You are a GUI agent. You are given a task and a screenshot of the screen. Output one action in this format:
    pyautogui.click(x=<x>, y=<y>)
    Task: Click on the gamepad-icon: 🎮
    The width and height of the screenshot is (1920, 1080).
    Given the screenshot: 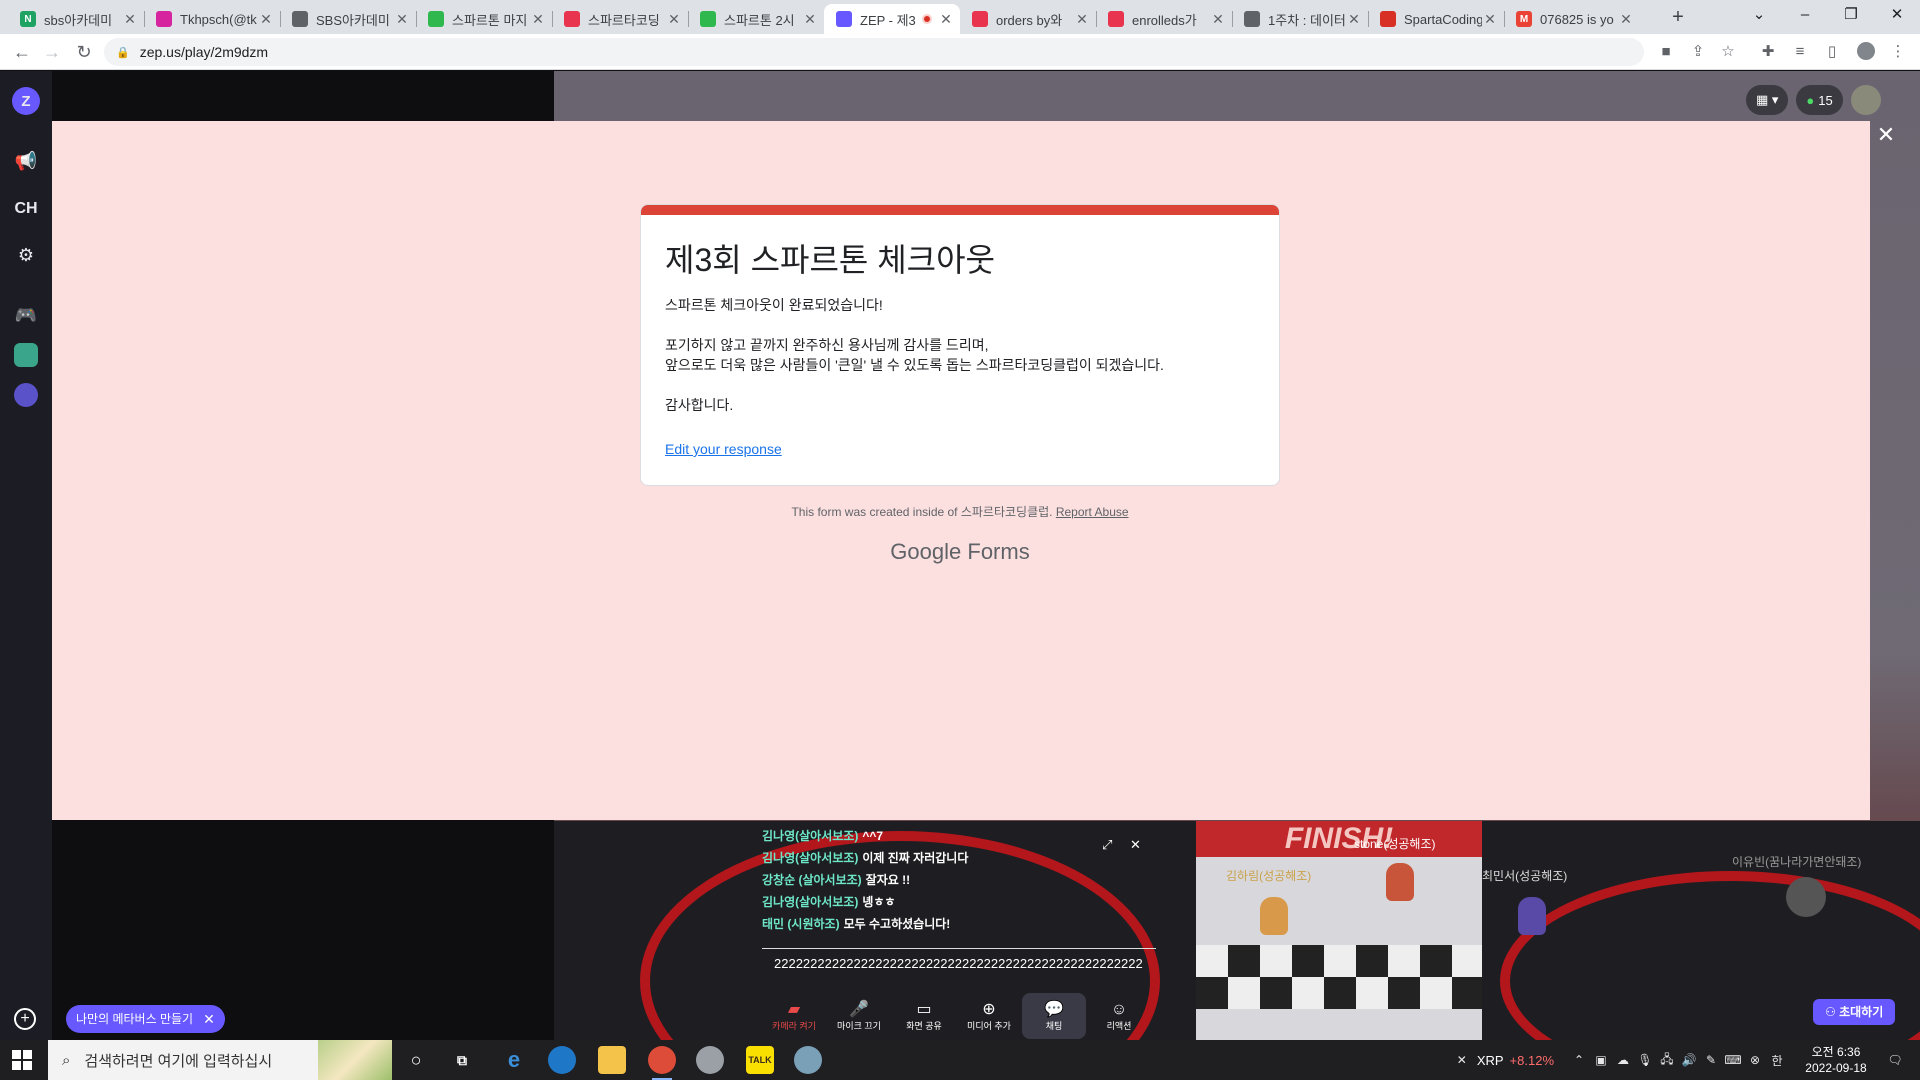 What is the action you would take?
    pyautogui.click(x=26, y=315)
    